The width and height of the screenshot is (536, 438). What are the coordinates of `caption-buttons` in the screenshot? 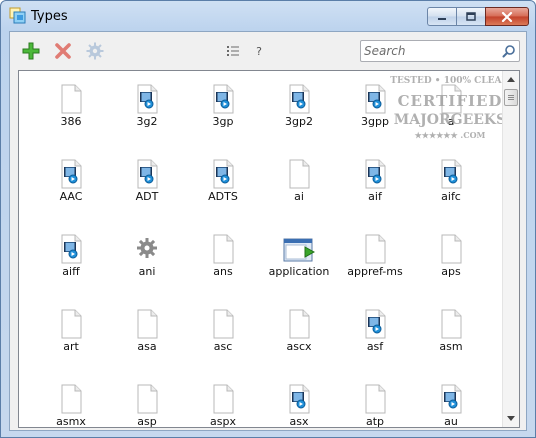 It's located at (478, 17).